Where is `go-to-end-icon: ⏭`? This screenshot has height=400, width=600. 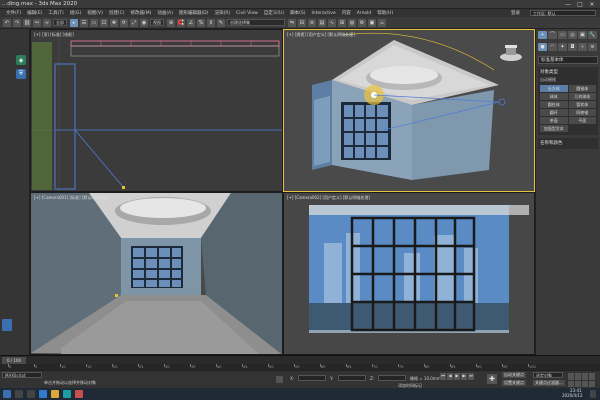
go-to-end-icon: ⏭ is located at coordinates (471, 376).